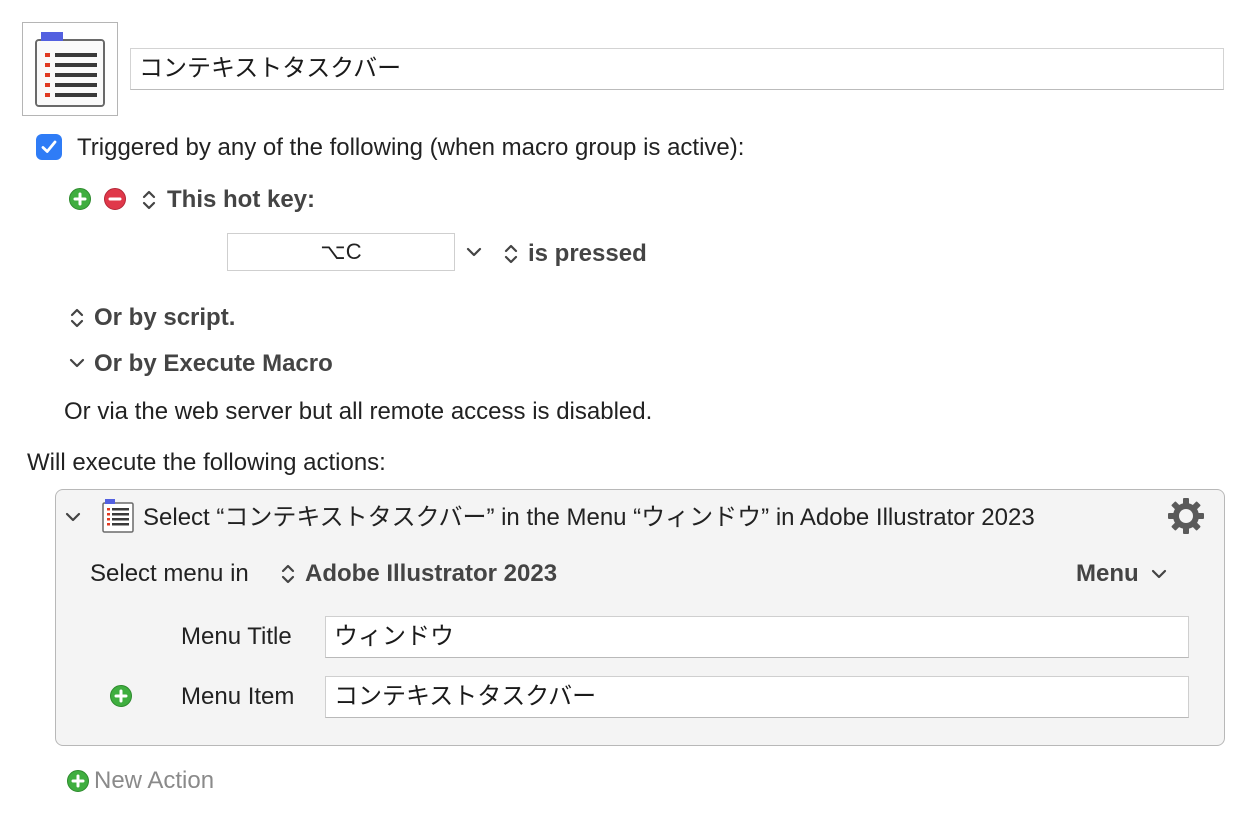  Describe the element at coordinates (154, 781) in the screenshot. I see `new-action-button: New Action` at that location.